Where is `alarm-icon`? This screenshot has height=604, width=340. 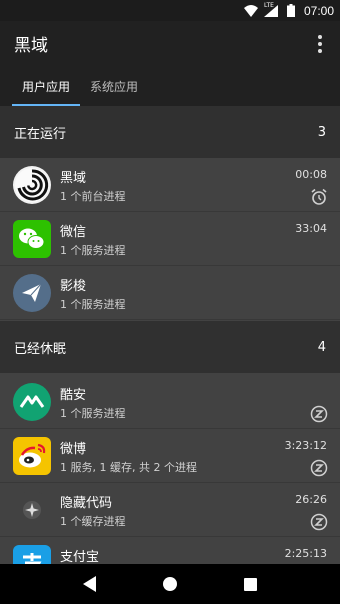
alarm-icon is located at coordinates (319, 197).